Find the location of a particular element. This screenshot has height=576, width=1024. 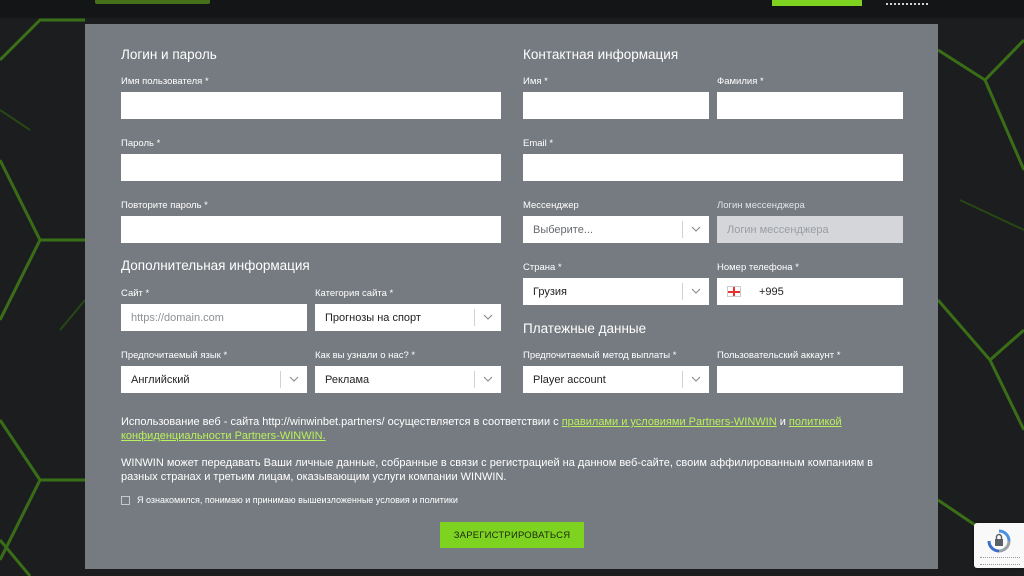

username-label: Имя пользователя * is located at coordinates (165, 81).